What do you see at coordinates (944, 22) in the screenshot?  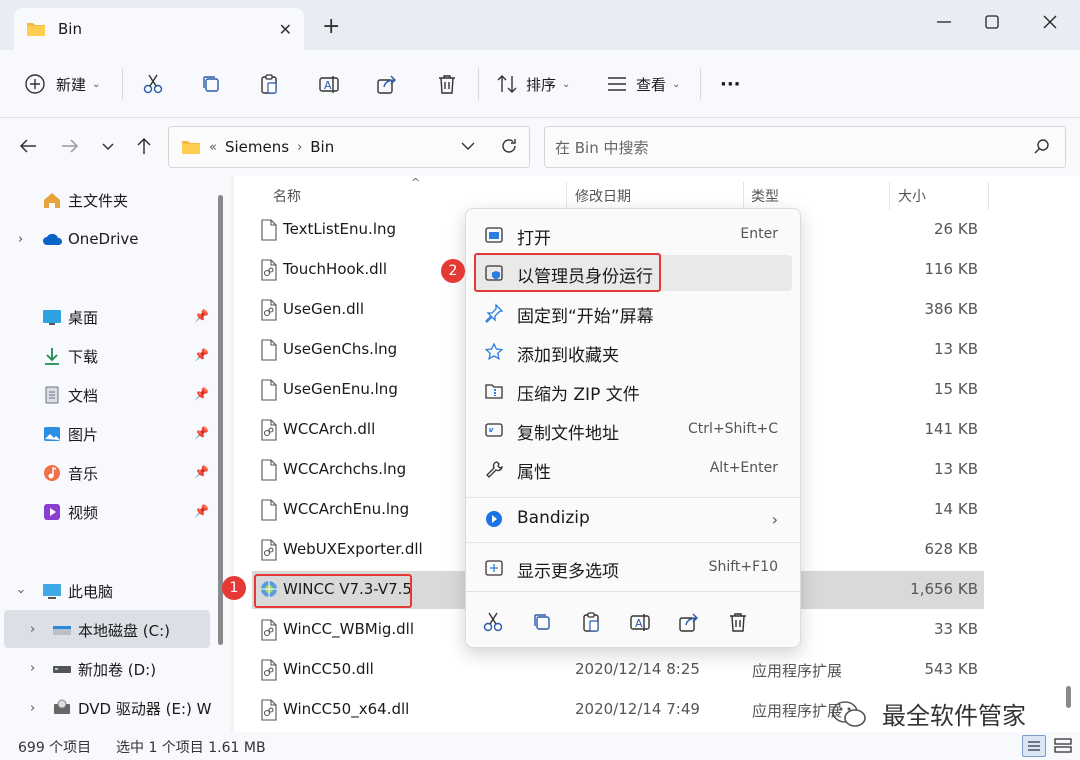 I see `minimize-icon` at bounding box center [944, 22].